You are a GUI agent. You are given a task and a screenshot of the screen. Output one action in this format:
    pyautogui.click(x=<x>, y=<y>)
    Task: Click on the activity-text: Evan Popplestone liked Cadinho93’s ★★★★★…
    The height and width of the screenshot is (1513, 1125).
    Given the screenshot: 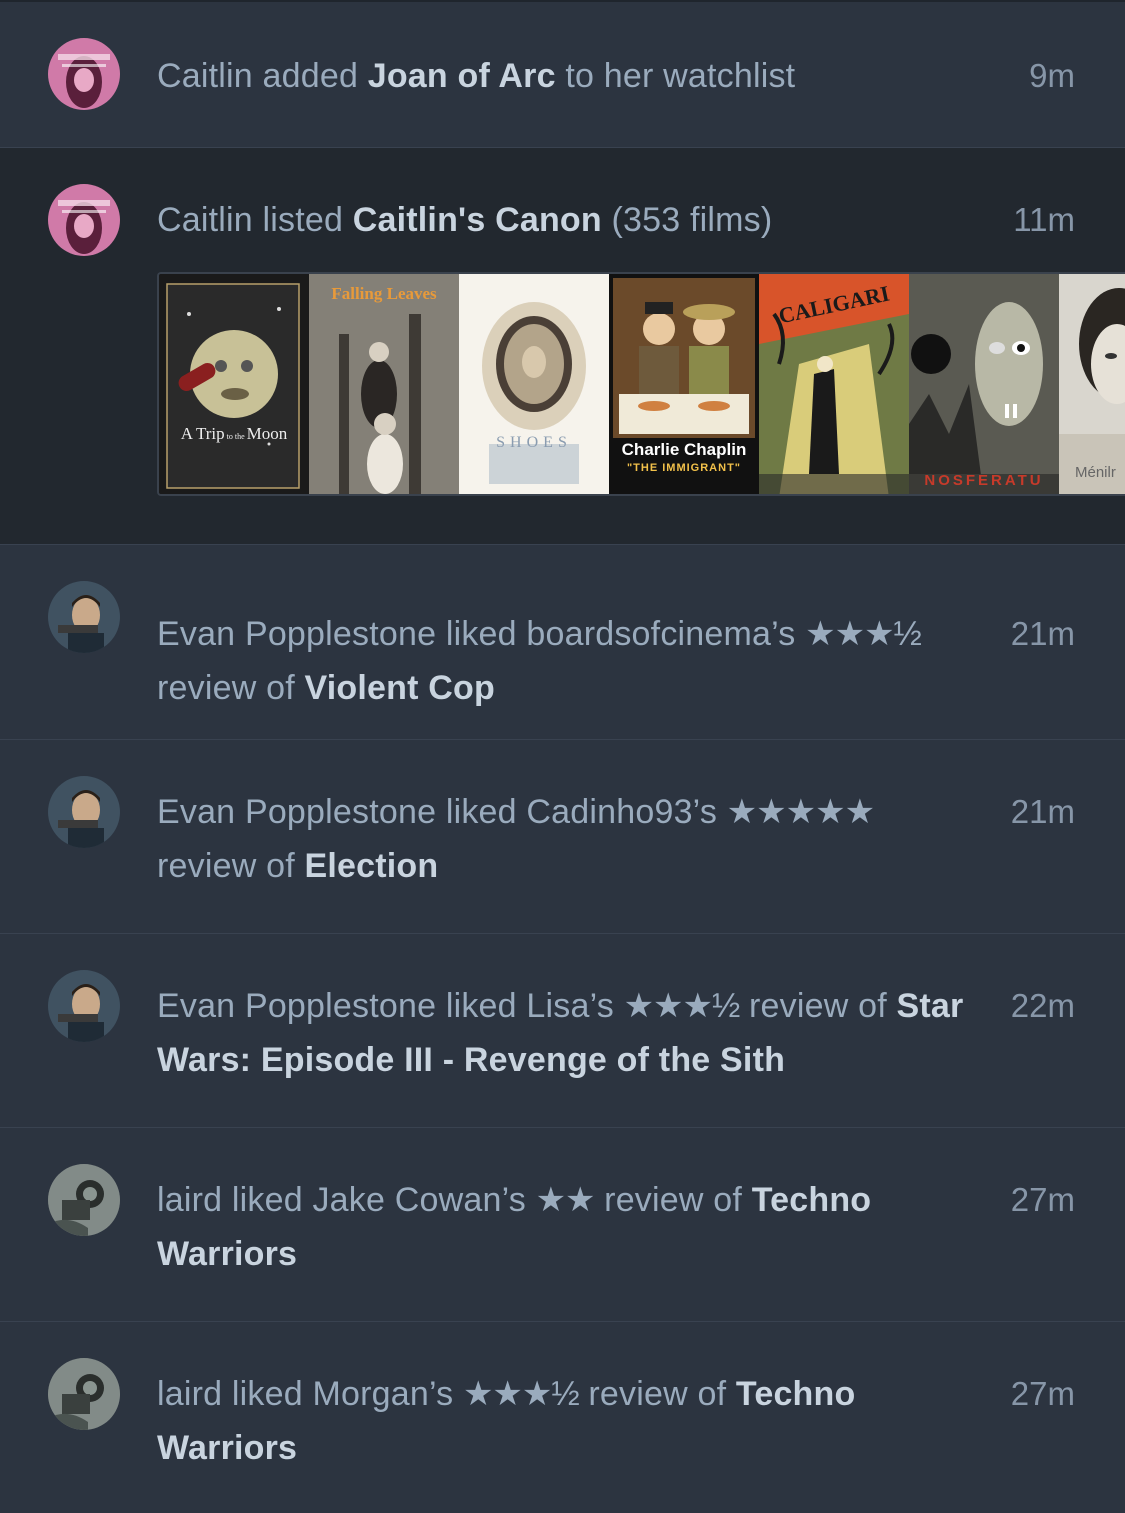 What is the action you would take?
    pyautogui.click(x=567, y=839)
    